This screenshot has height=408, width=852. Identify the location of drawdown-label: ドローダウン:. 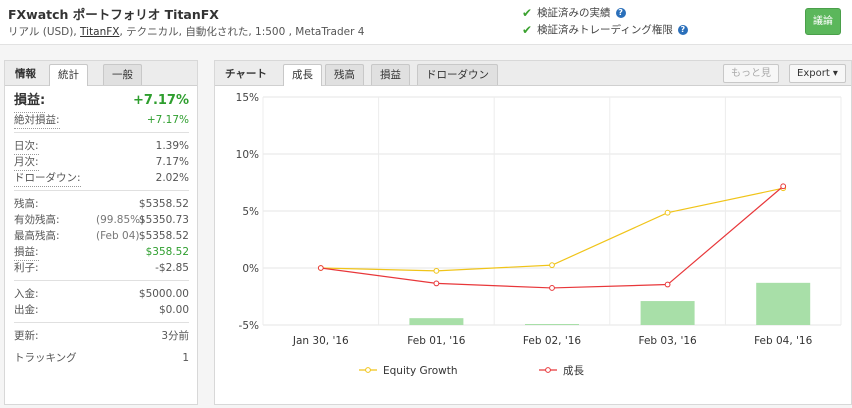
(47, 178).